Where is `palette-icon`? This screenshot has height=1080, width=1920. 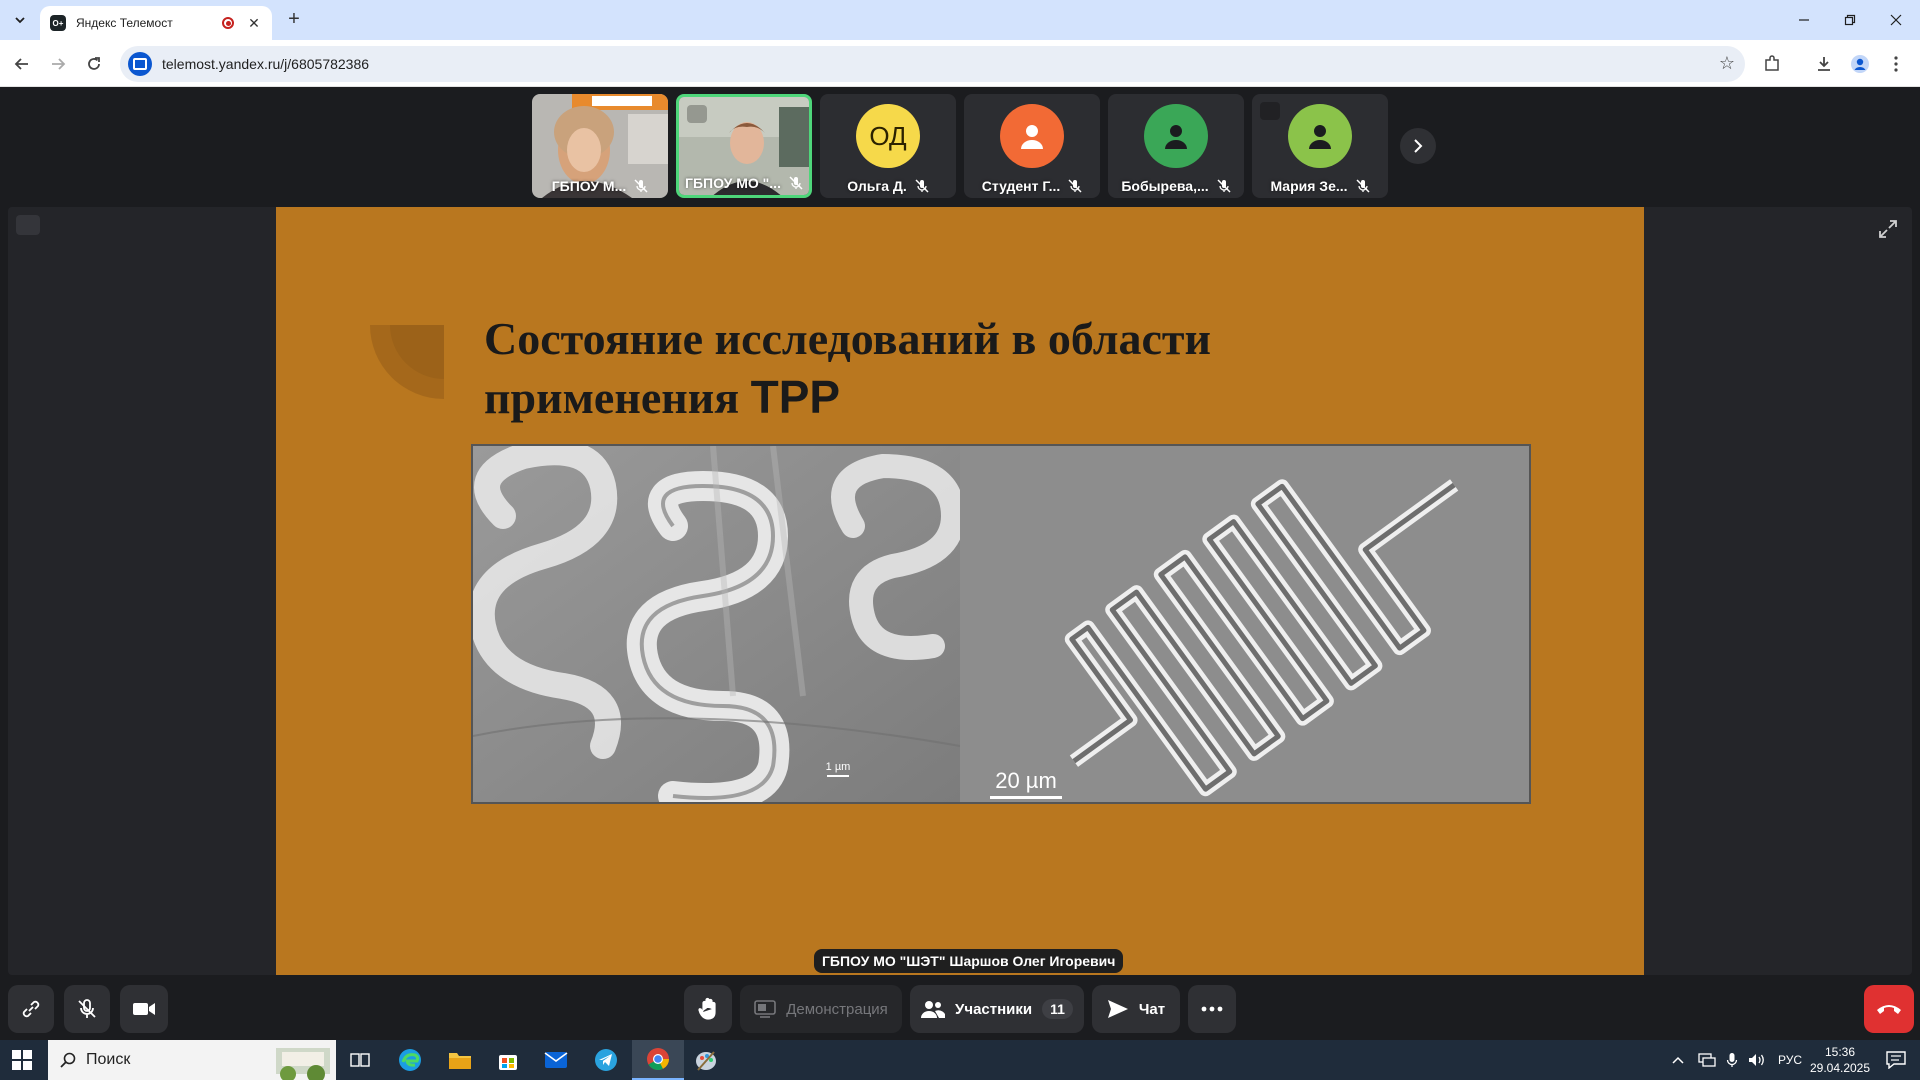 palette-icon is located at coordinates (706, 1061).